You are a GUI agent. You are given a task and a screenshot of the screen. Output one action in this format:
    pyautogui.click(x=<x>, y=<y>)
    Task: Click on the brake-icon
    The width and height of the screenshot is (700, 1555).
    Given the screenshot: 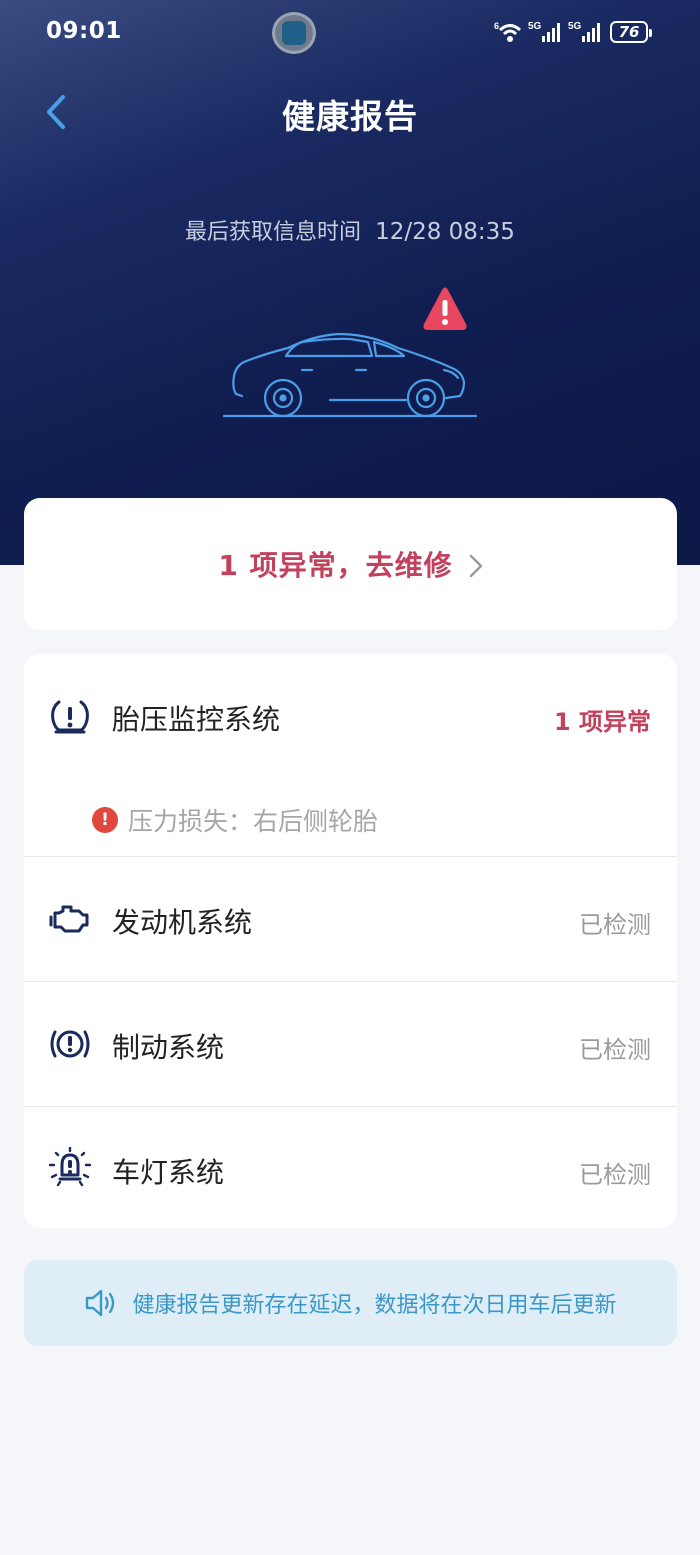 What is the action you would take?
    pyautogui.click(x=70, y=1044)
    